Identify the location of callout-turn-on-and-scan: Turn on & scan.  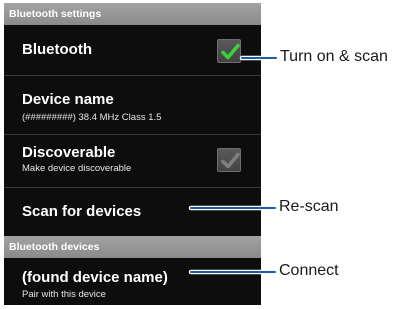
(334, 56).